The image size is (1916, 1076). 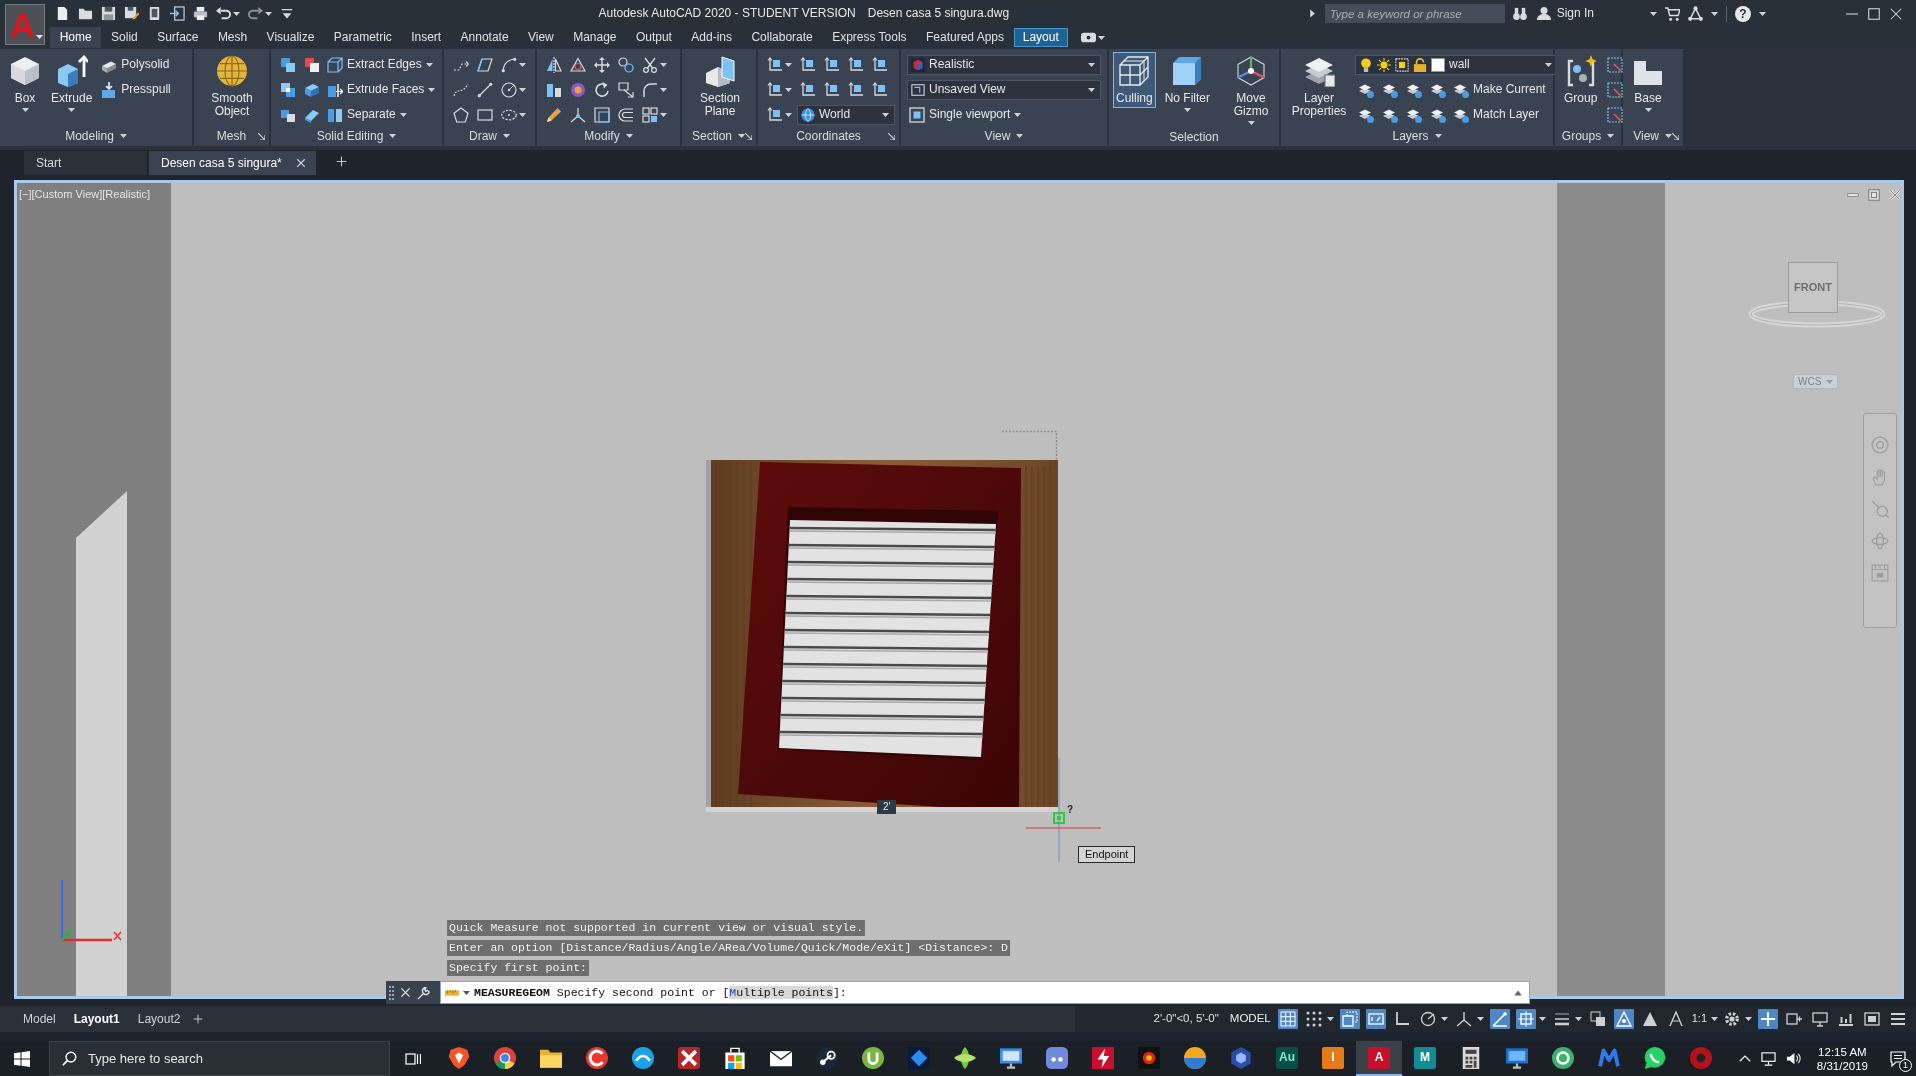 What do you see at coordinates (1842, 1058) in the screenshot?
I see `clock: 12:15 AM 8/31/2019` at bounding box center [1842, 1058].